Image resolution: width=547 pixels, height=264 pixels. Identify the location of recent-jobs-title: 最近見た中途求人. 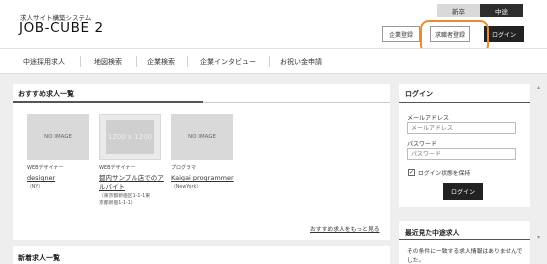
(432, 233).